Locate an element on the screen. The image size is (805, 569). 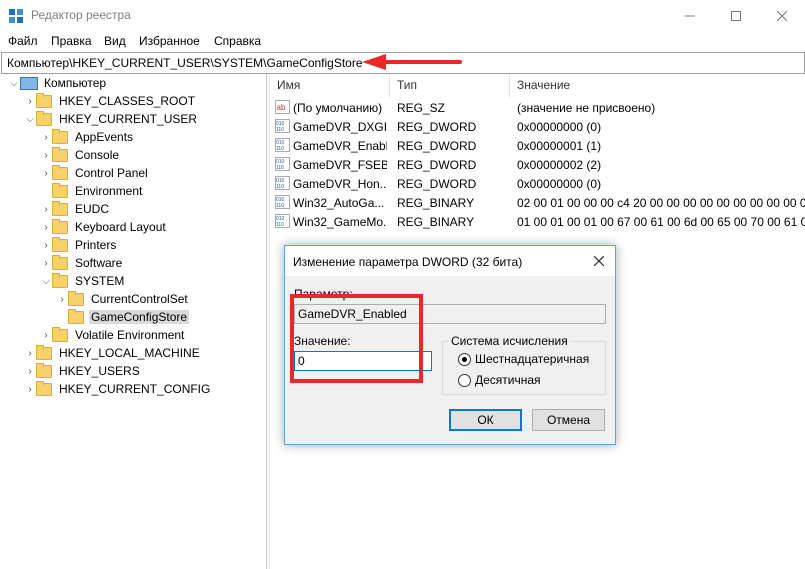
pane-splitter is located at coordinates (269, 321).